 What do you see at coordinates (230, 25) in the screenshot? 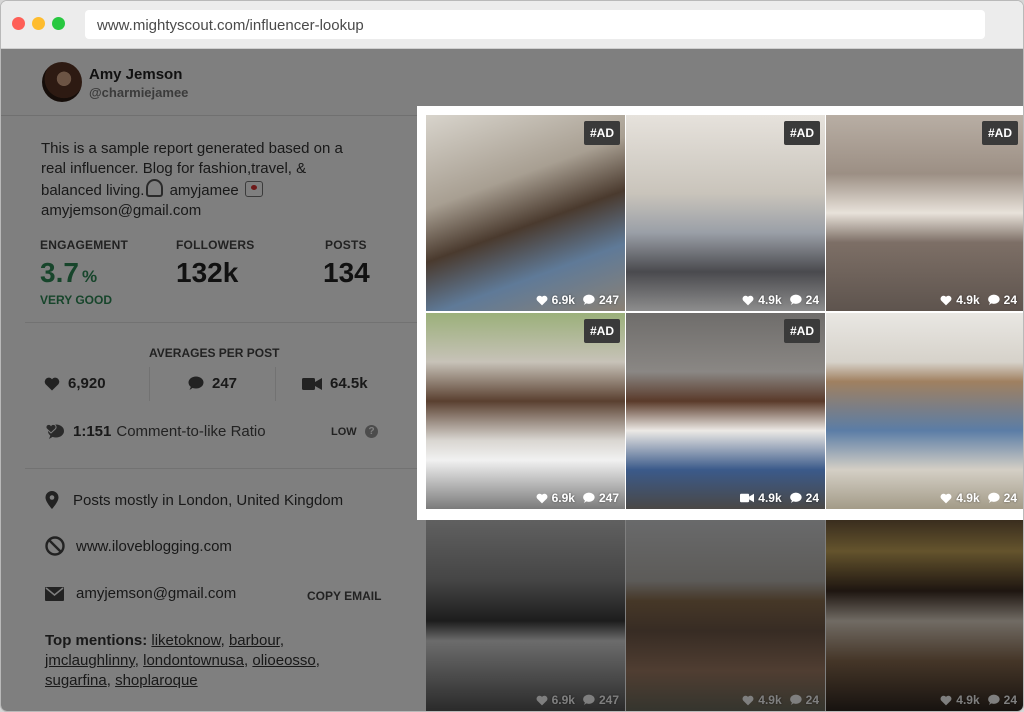
I see `url-text: www.mightyscout.com/influencer-lookup` at bounding box center [230, 25].